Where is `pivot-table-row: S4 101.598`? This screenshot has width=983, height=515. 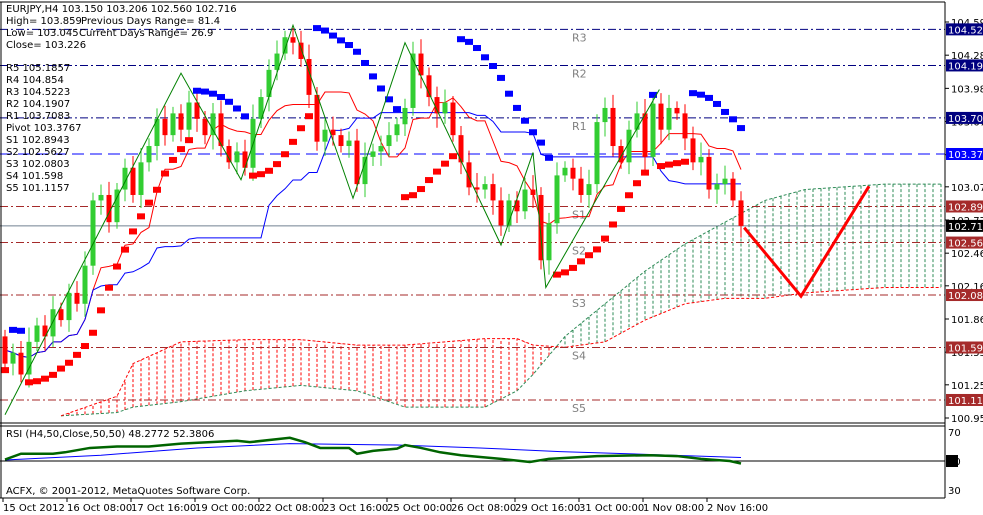
pivot-table-row: S4 101.598 is located at coordinates (34, 176).